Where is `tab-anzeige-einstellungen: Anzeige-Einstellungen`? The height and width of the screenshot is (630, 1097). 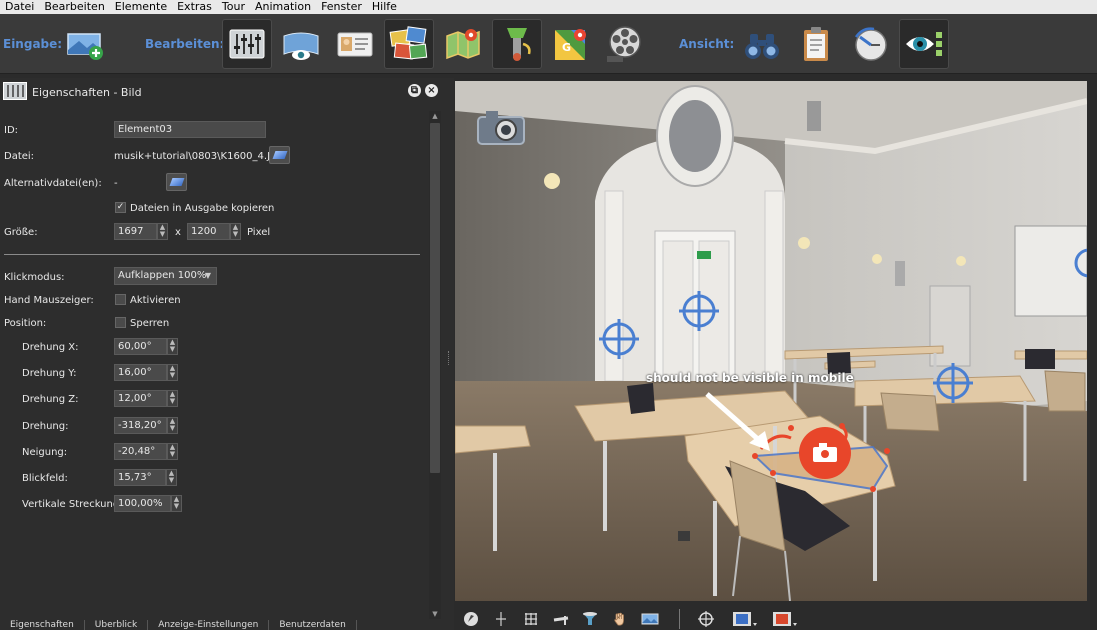 tab-anzeige-einstellungen: Anzeige-Einstellungen is located at coordinates (209, 625).